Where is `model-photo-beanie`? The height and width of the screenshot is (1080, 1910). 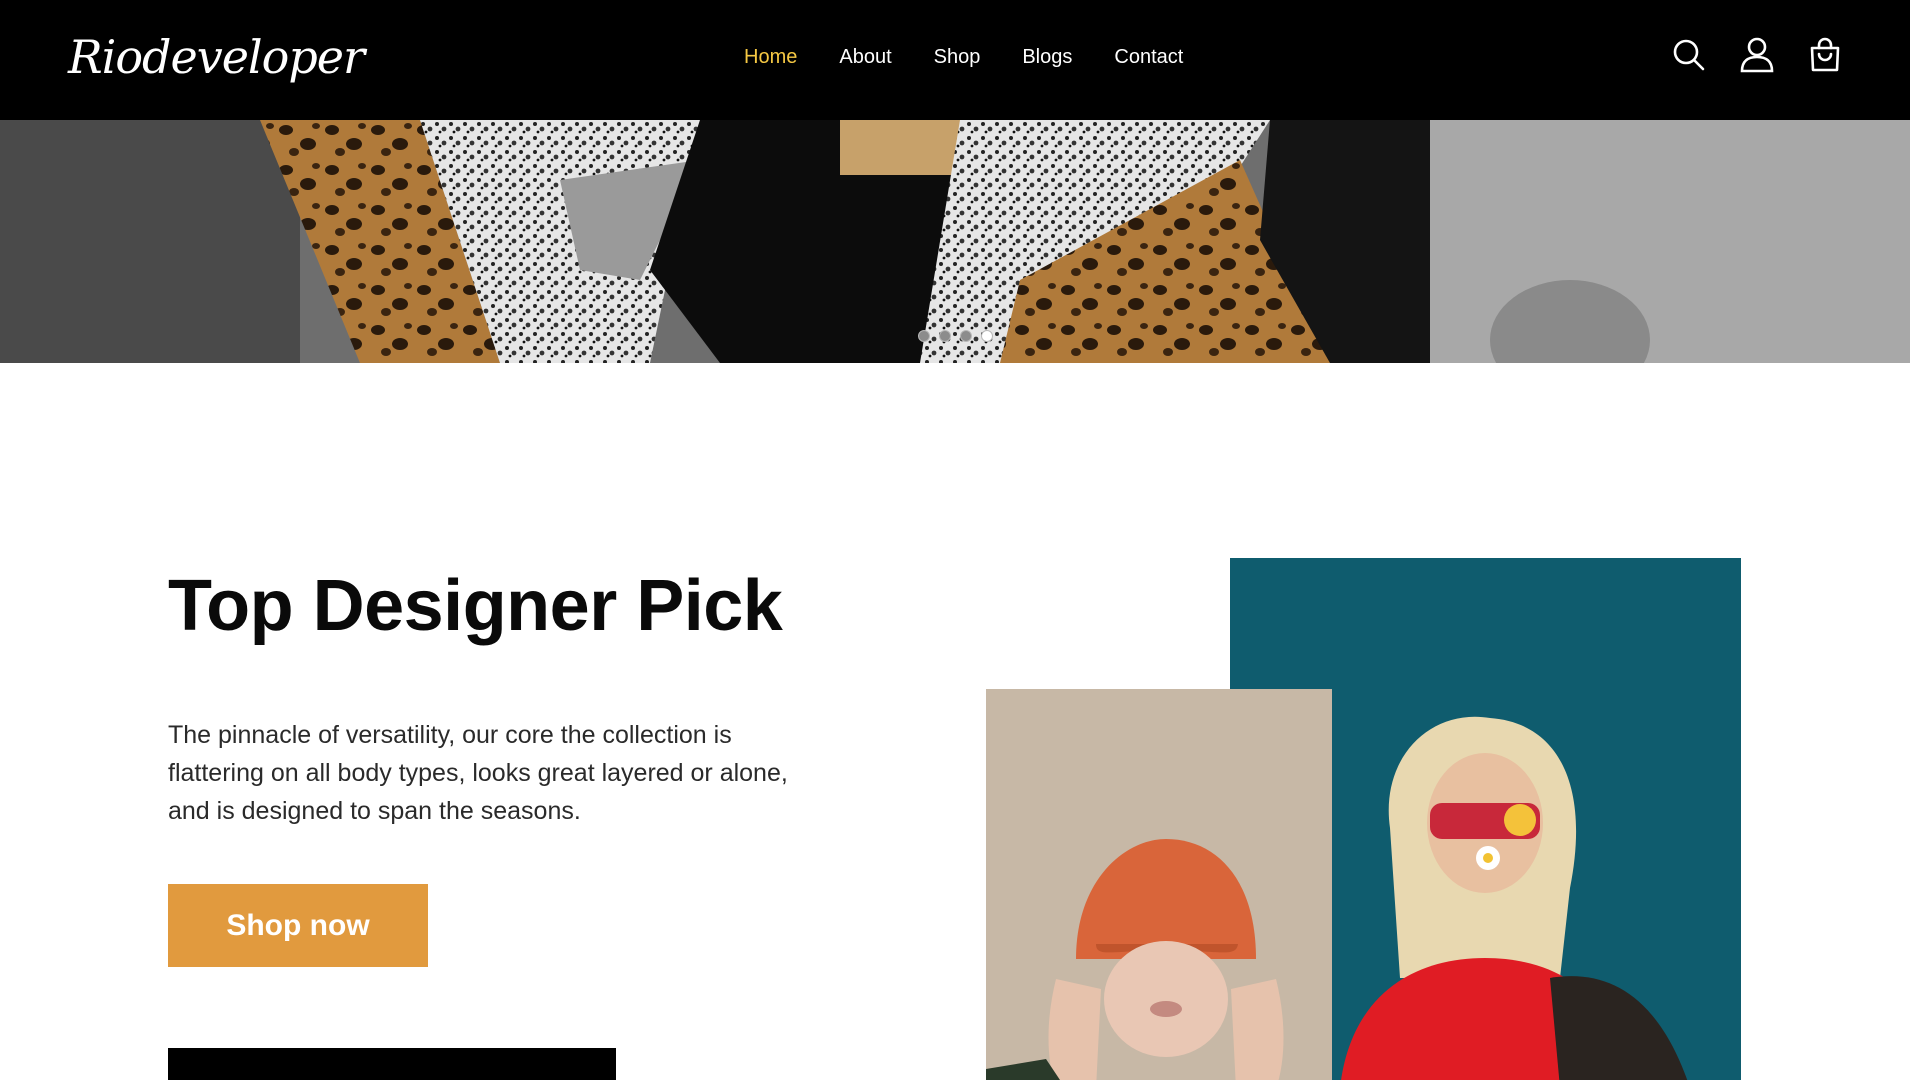 model-photo-beanie is located at coordinates (1159, 884).